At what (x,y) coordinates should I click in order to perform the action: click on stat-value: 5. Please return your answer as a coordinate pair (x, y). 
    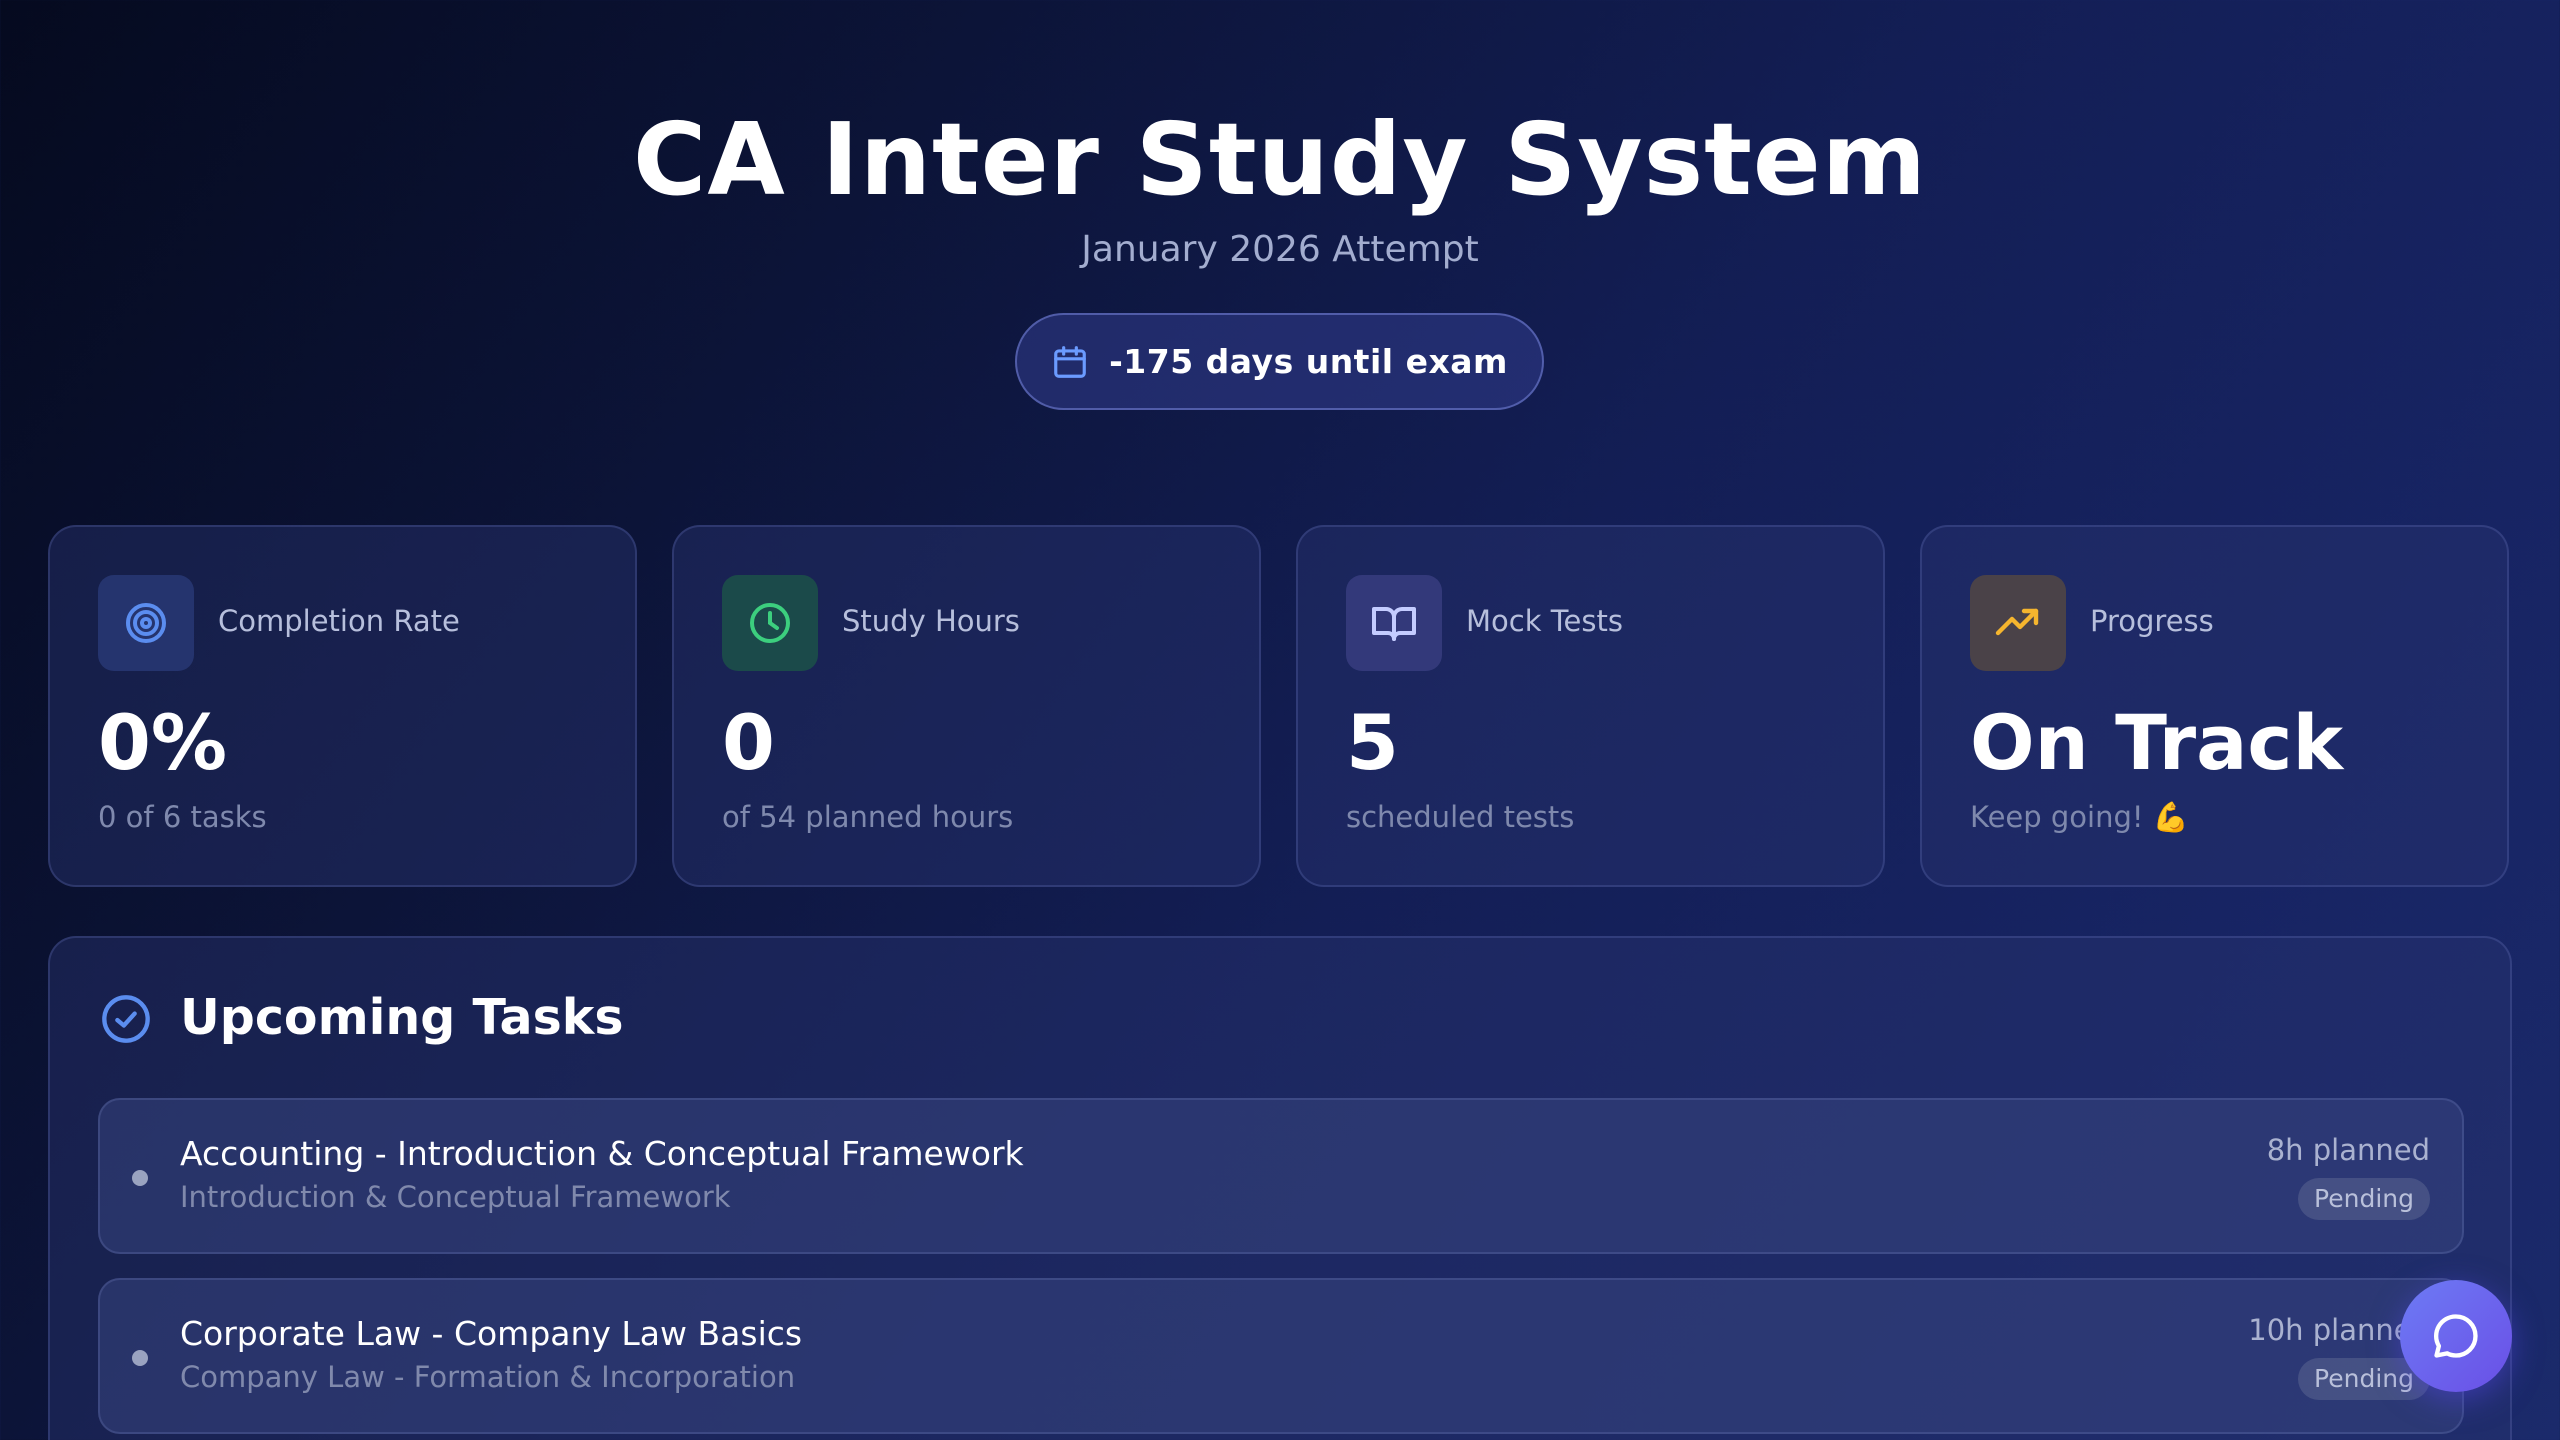
    Looking at the image, I should click on (1372, 742).